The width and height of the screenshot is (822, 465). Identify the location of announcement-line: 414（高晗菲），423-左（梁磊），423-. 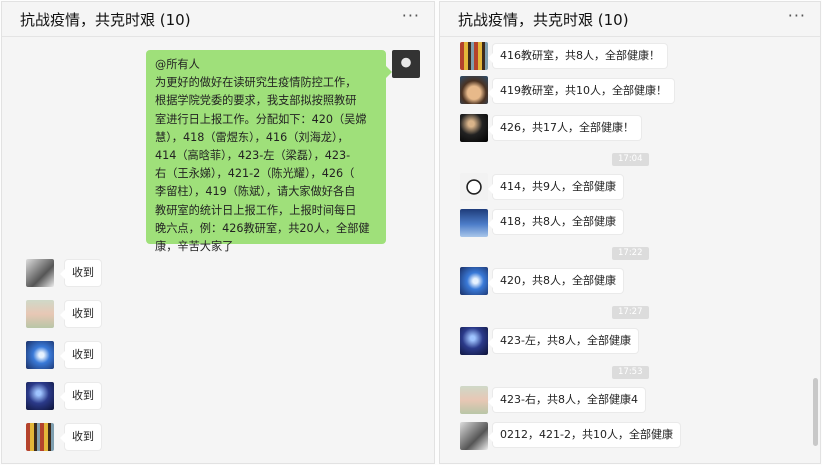
(253, 156).